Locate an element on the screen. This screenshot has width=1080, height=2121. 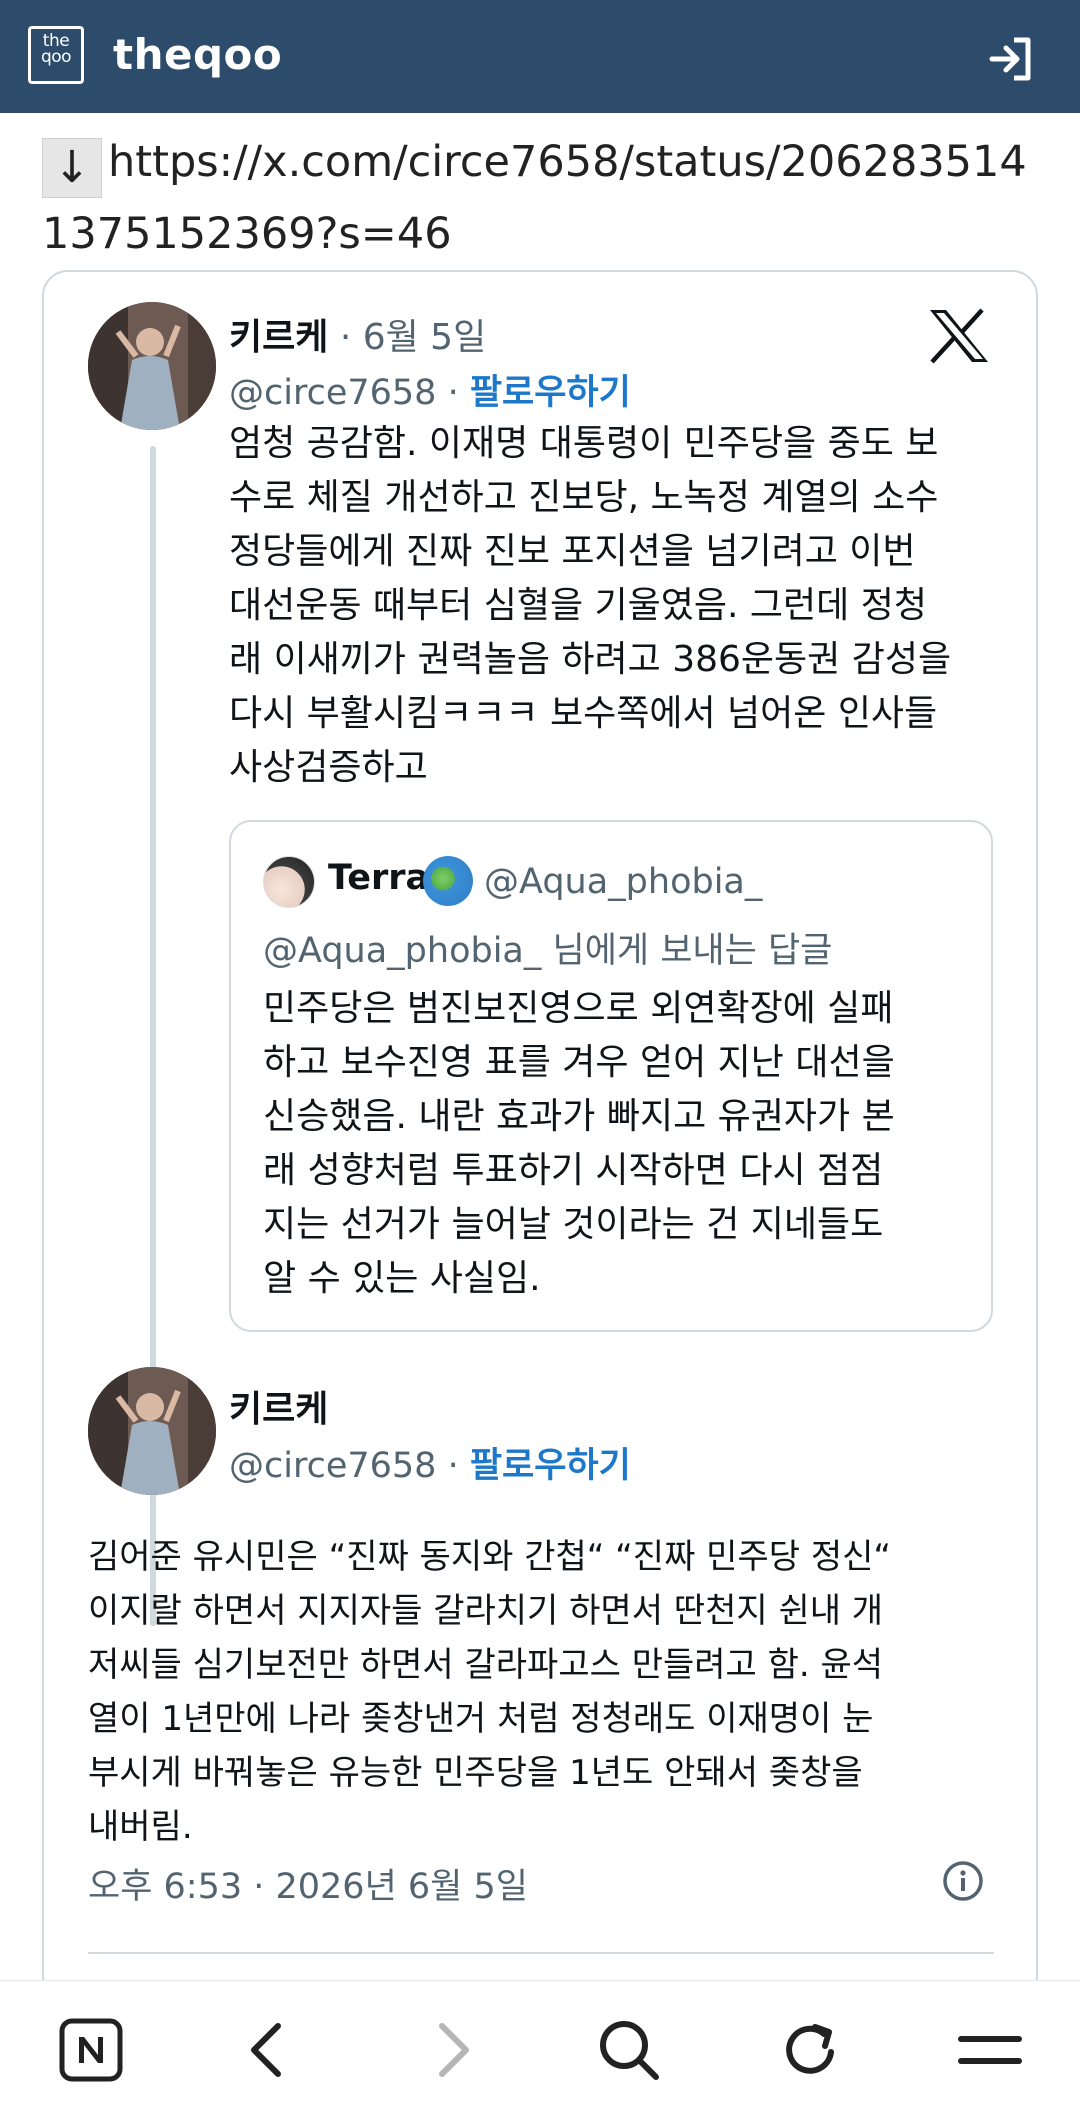
x-logo-icon is located at coordinates (959, 336).